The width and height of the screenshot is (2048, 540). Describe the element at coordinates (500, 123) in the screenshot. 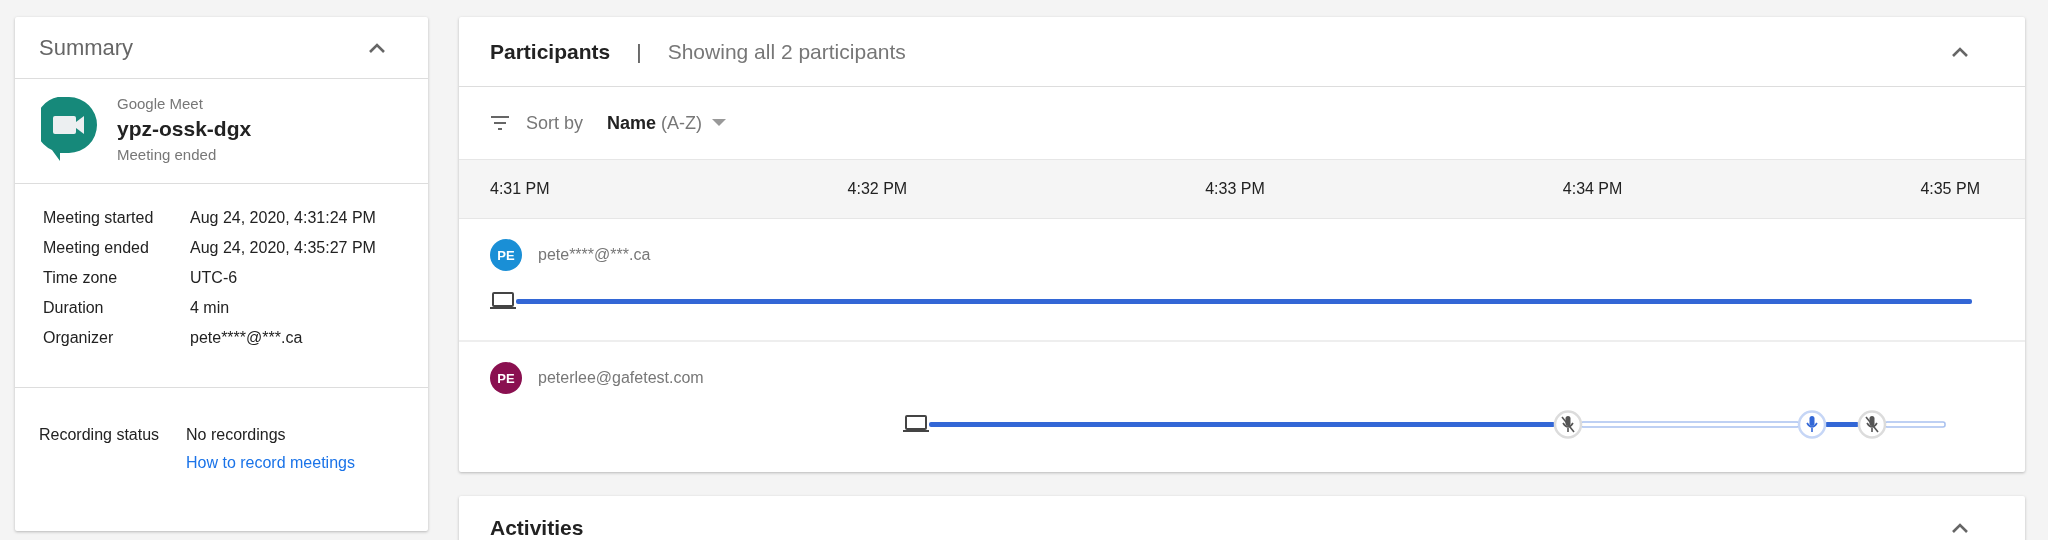

I see `filter-icon` at that location.